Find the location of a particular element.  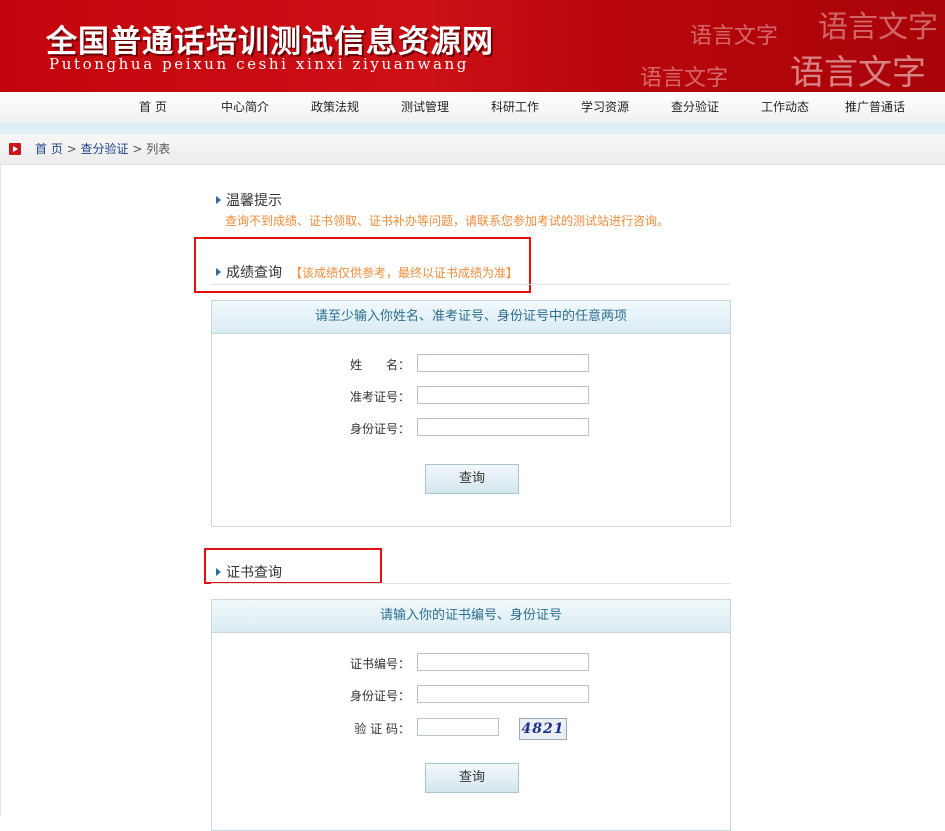

cert-id-input is located at coordinates (503, 694).